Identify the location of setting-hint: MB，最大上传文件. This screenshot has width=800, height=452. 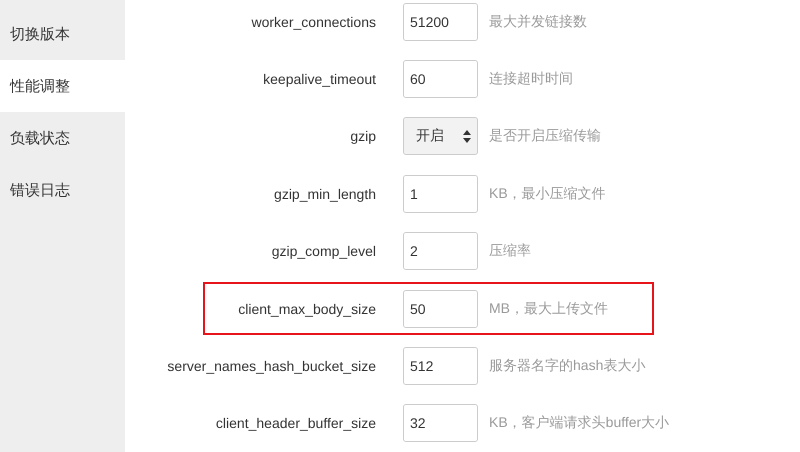
(549, 309).